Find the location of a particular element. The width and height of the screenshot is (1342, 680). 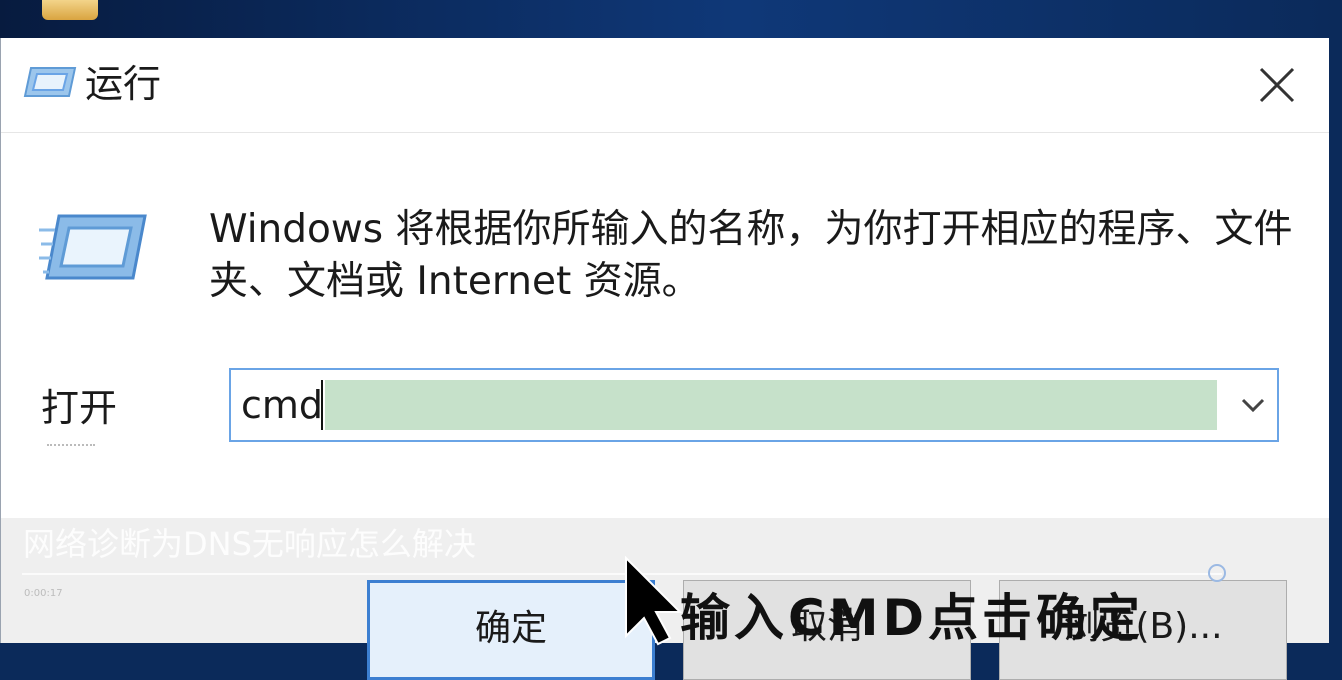

close-button is located at coordinates (1277, 85).